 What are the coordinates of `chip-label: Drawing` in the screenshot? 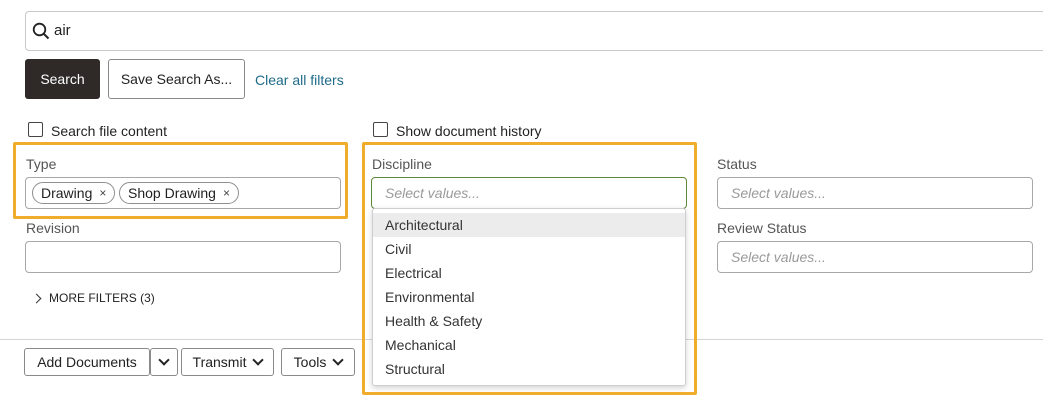 It's located at (67, 193).